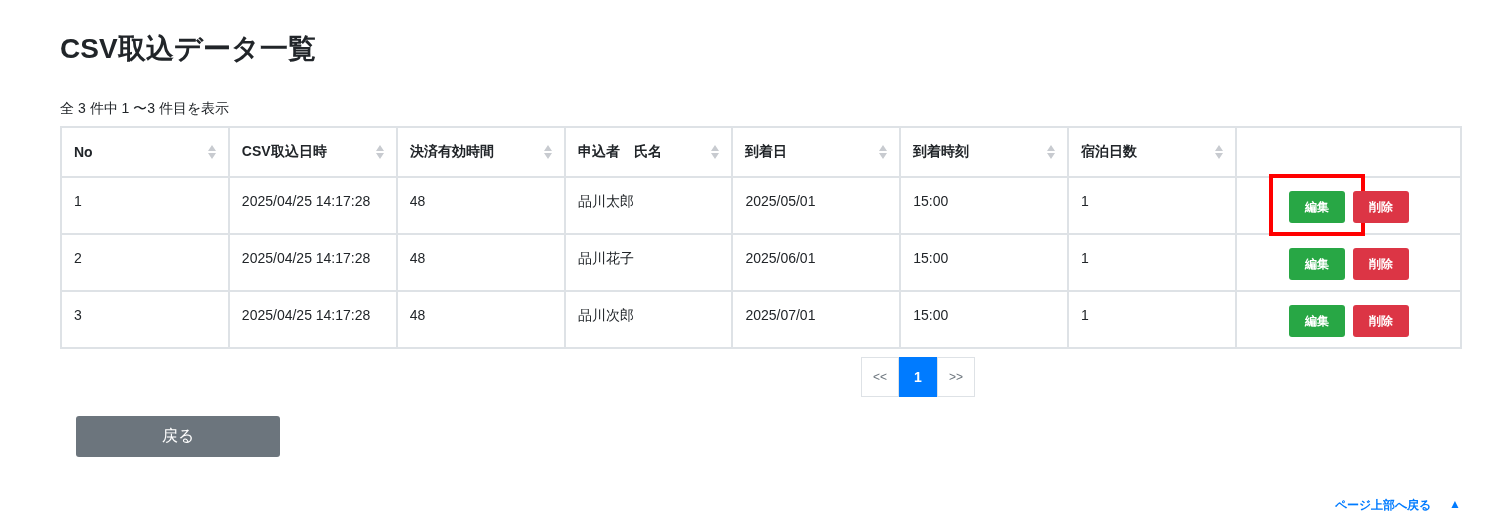  What do you see at coordinates (1455, 505) in the screenshot?
I see `up-arrow-icon: ▲` at bounding box center [1455, 505].